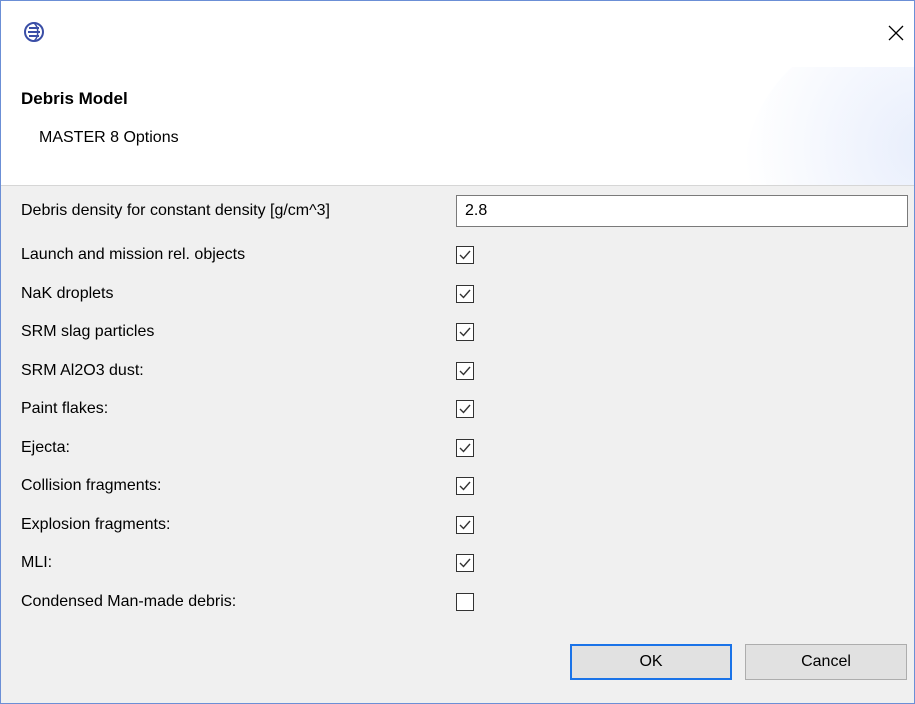  I want to click on option-label: MLI:, so click(37, 562).